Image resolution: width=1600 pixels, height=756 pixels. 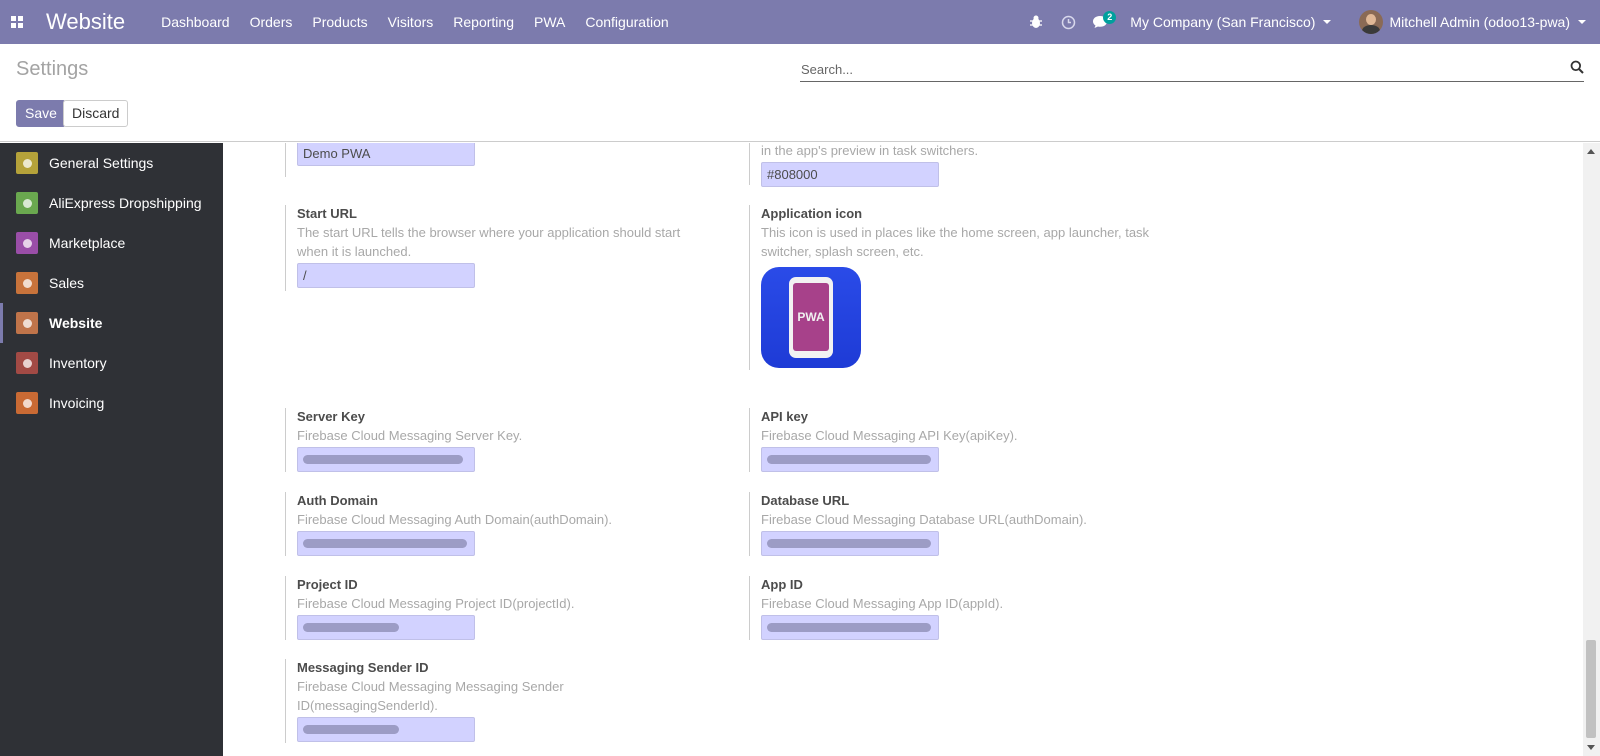 I want to click on sender-id-field, so click(x=386, y=729).